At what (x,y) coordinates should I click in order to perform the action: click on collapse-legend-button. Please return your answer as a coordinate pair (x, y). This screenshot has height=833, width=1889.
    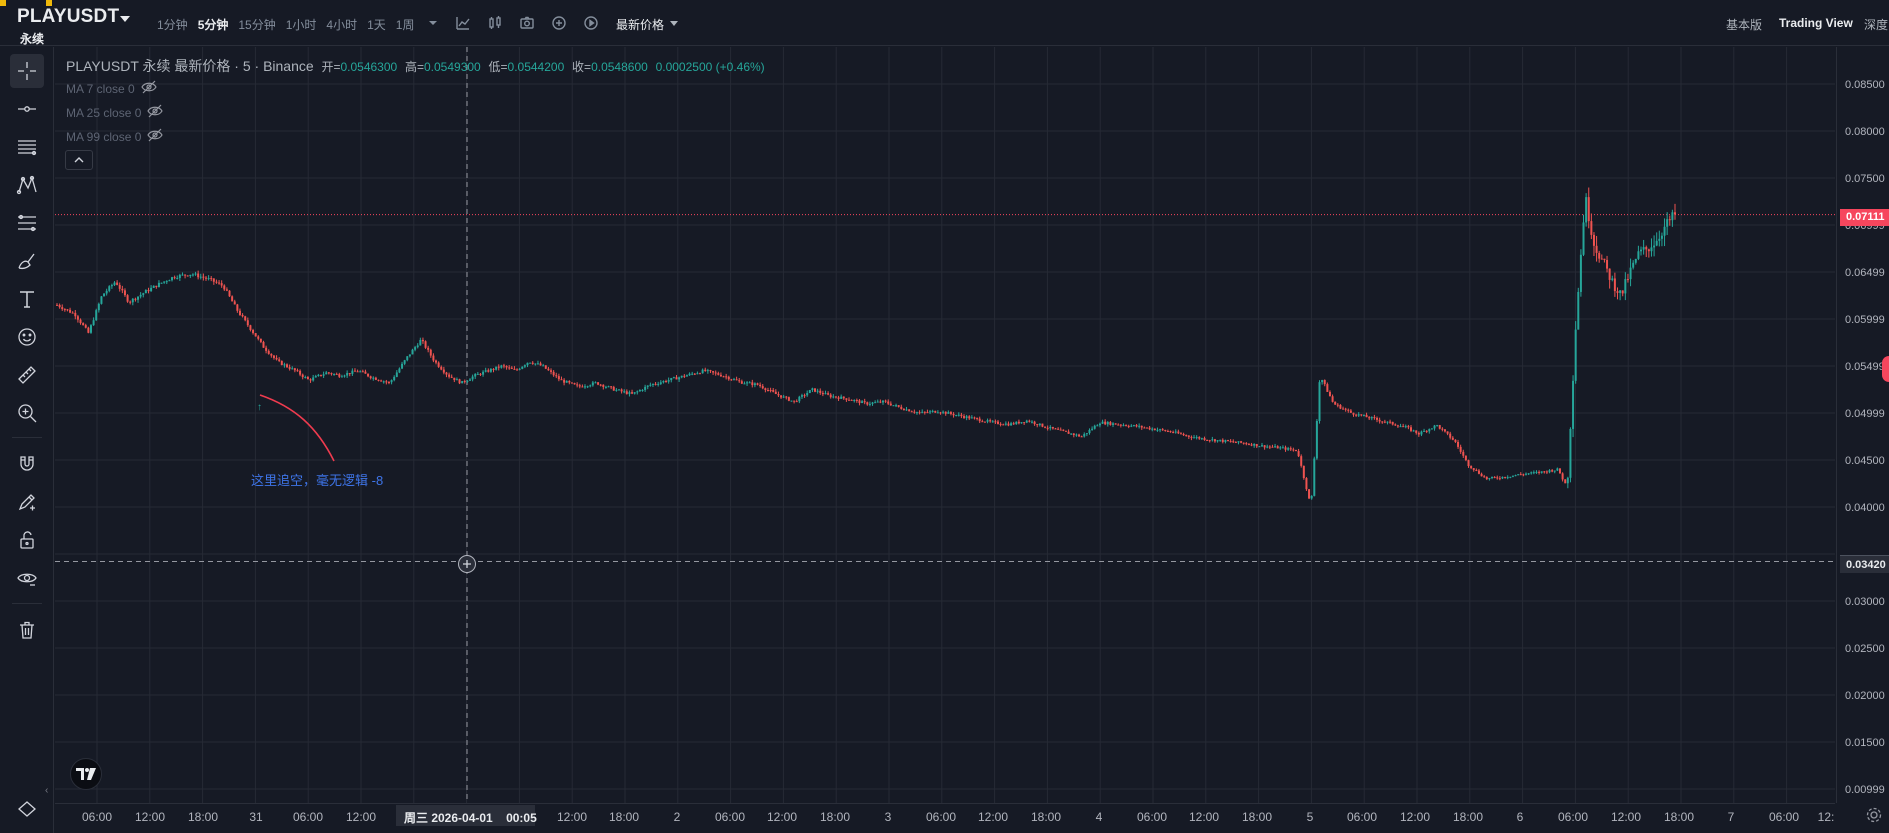
    Looking at the image, I should click on (79, 160).